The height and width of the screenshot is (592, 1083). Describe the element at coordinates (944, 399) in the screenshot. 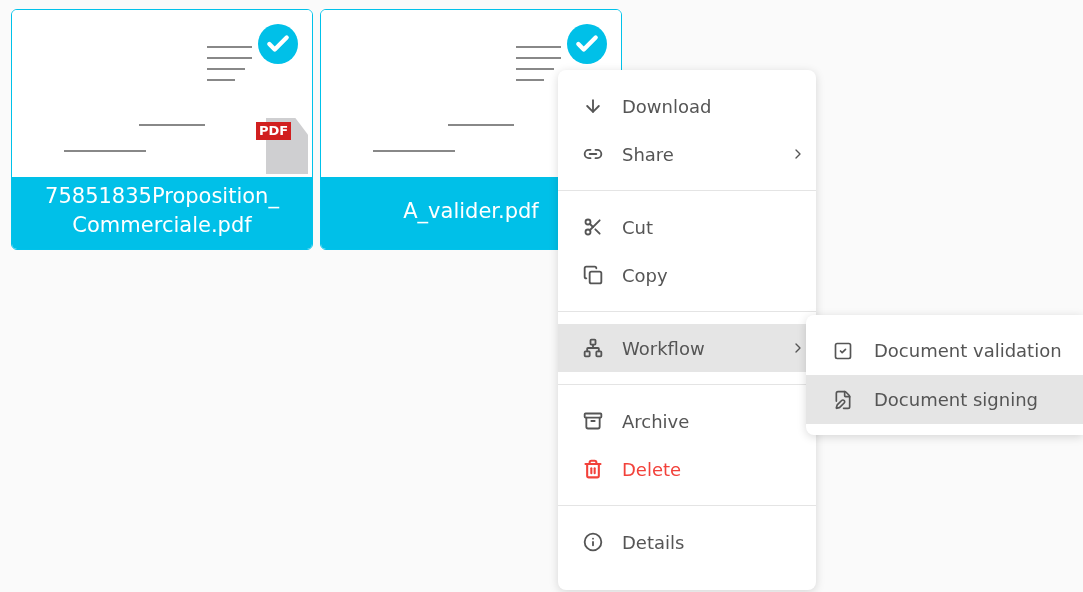

I see `menu-item: Document signing` at that location.